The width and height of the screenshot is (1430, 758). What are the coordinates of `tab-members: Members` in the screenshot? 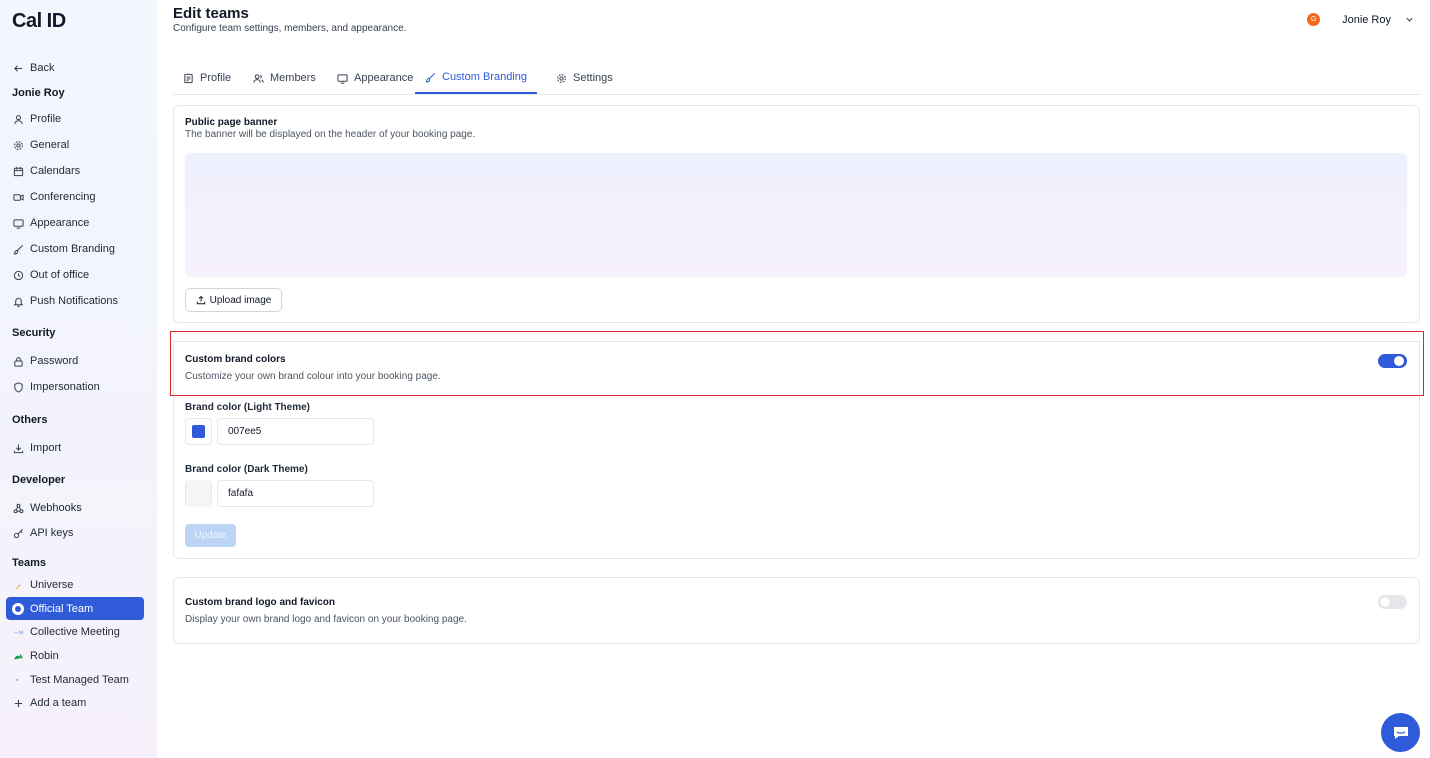 It's located at (284, 78).